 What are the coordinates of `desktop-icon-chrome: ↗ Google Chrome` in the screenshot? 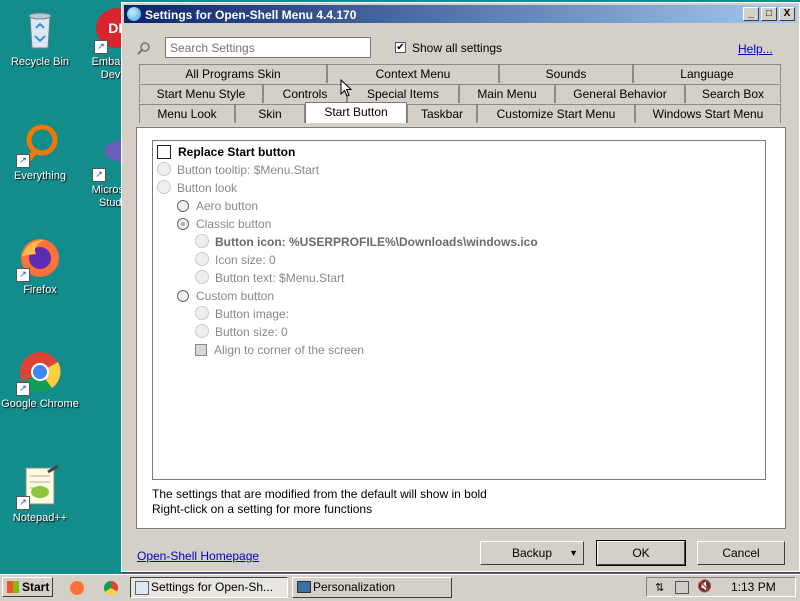 It's located at (40, 380).